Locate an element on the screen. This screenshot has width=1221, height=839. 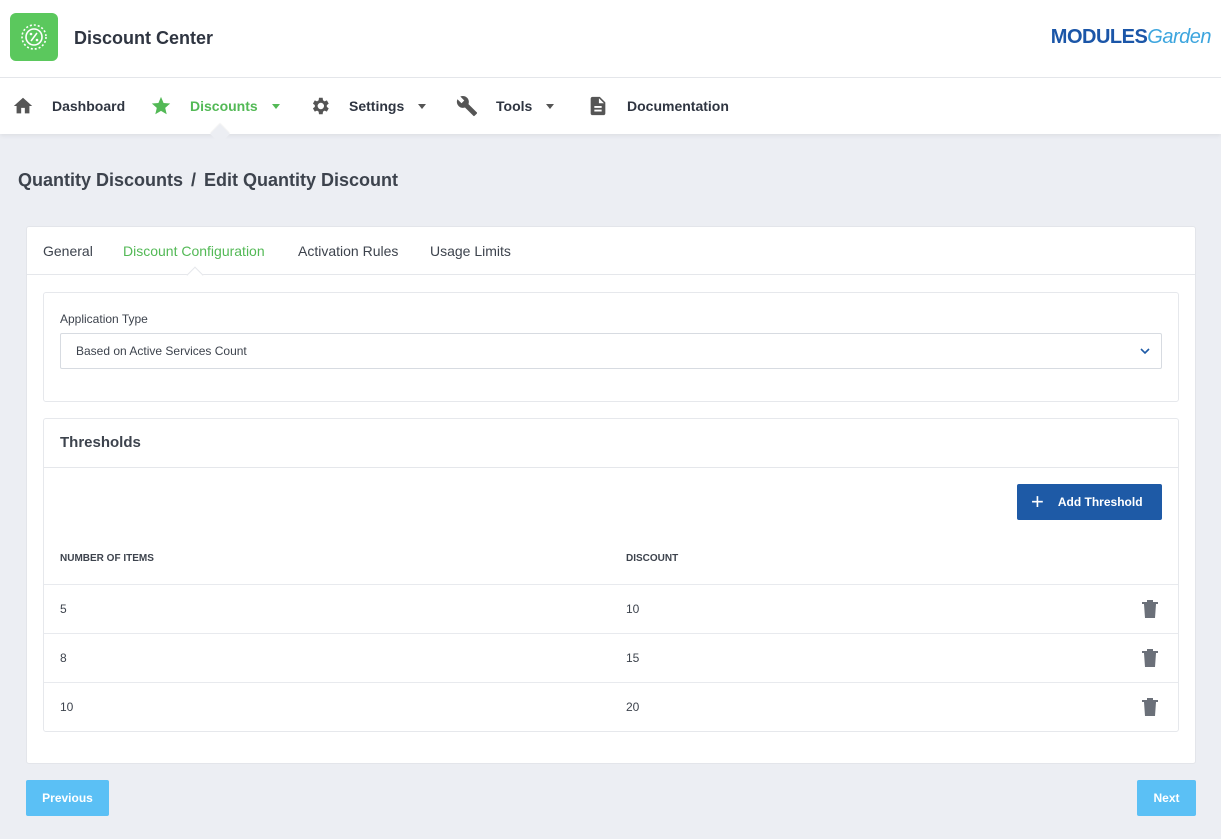
add-threshold-button: + Add Threshold is located at coordinates (1089, 502).